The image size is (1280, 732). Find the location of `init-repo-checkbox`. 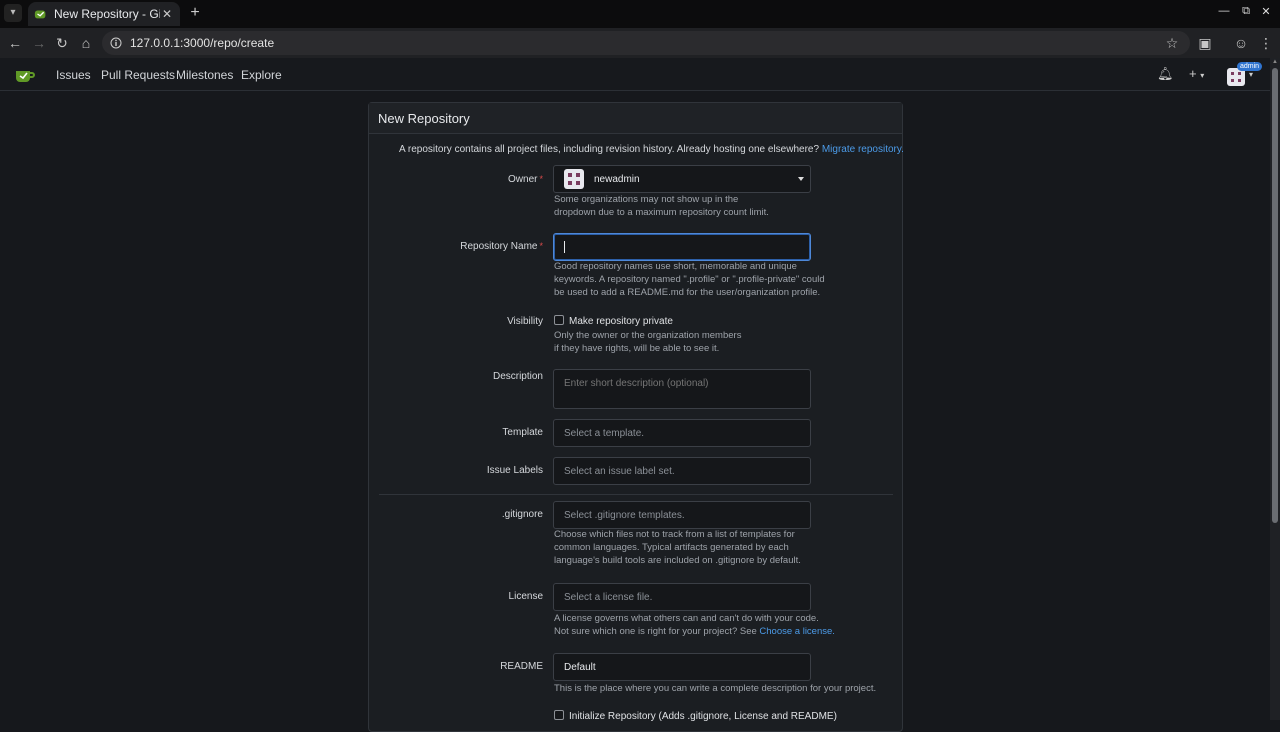

init-repo-checkbox is located at coordinates (559, 715).